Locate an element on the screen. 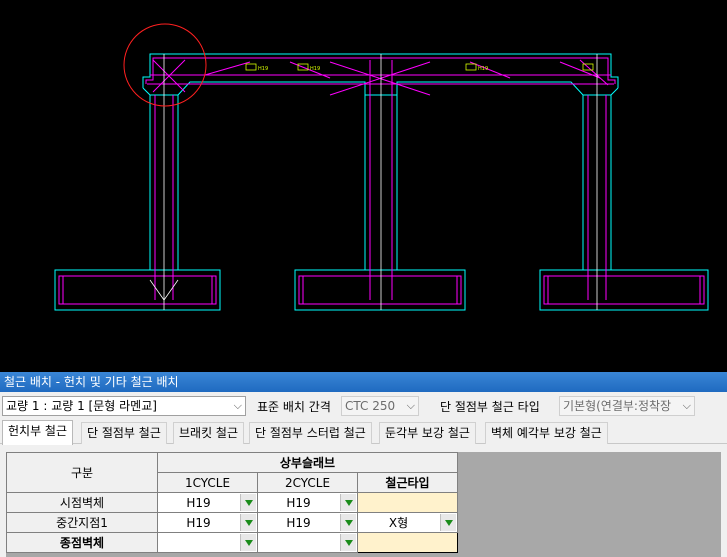 The image size is (727, 557). selection-marker-circle is located at coordinates (165, 65).